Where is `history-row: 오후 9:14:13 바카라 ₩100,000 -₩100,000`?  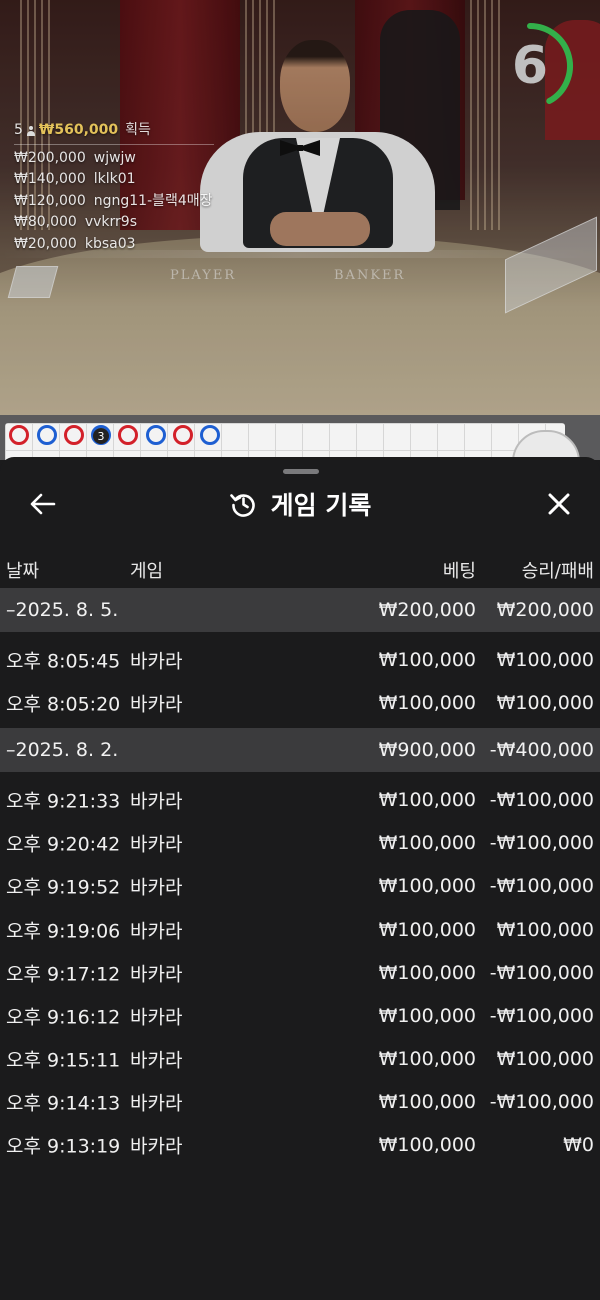
history-row: 오후 9:14:13 바카라 ₩100,000 -₩100,000 is located at coordinates (300, 1102).